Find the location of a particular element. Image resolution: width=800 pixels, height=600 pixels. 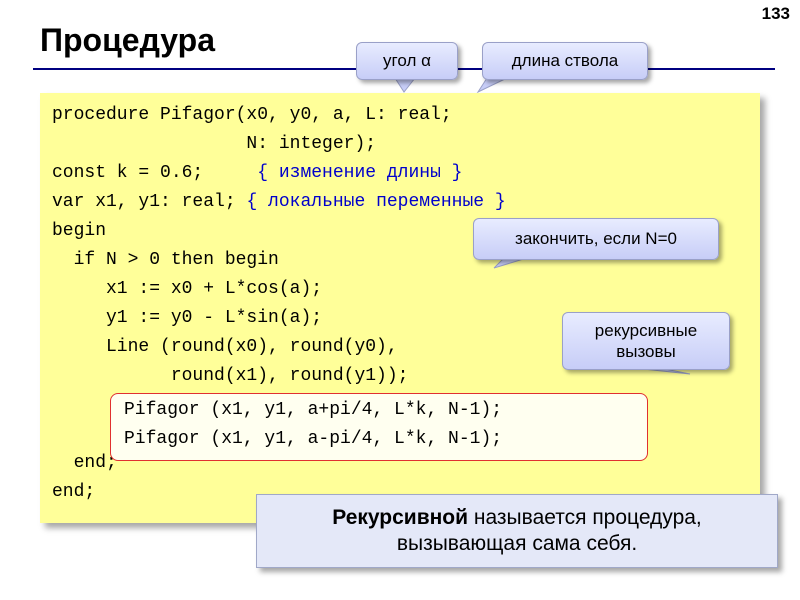

recursive-call-1: Pifagor (x1, y1, a+pi/4, L*k, N-1); is located at coordinates (313, 410).